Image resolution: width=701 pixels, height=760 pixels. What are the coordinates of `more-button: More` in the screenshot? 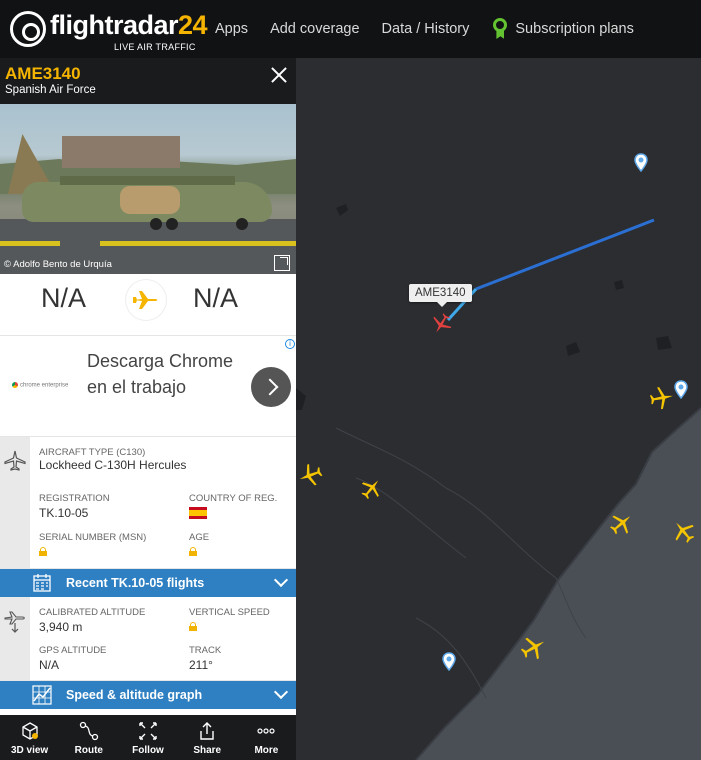 It's located at (266, 737).